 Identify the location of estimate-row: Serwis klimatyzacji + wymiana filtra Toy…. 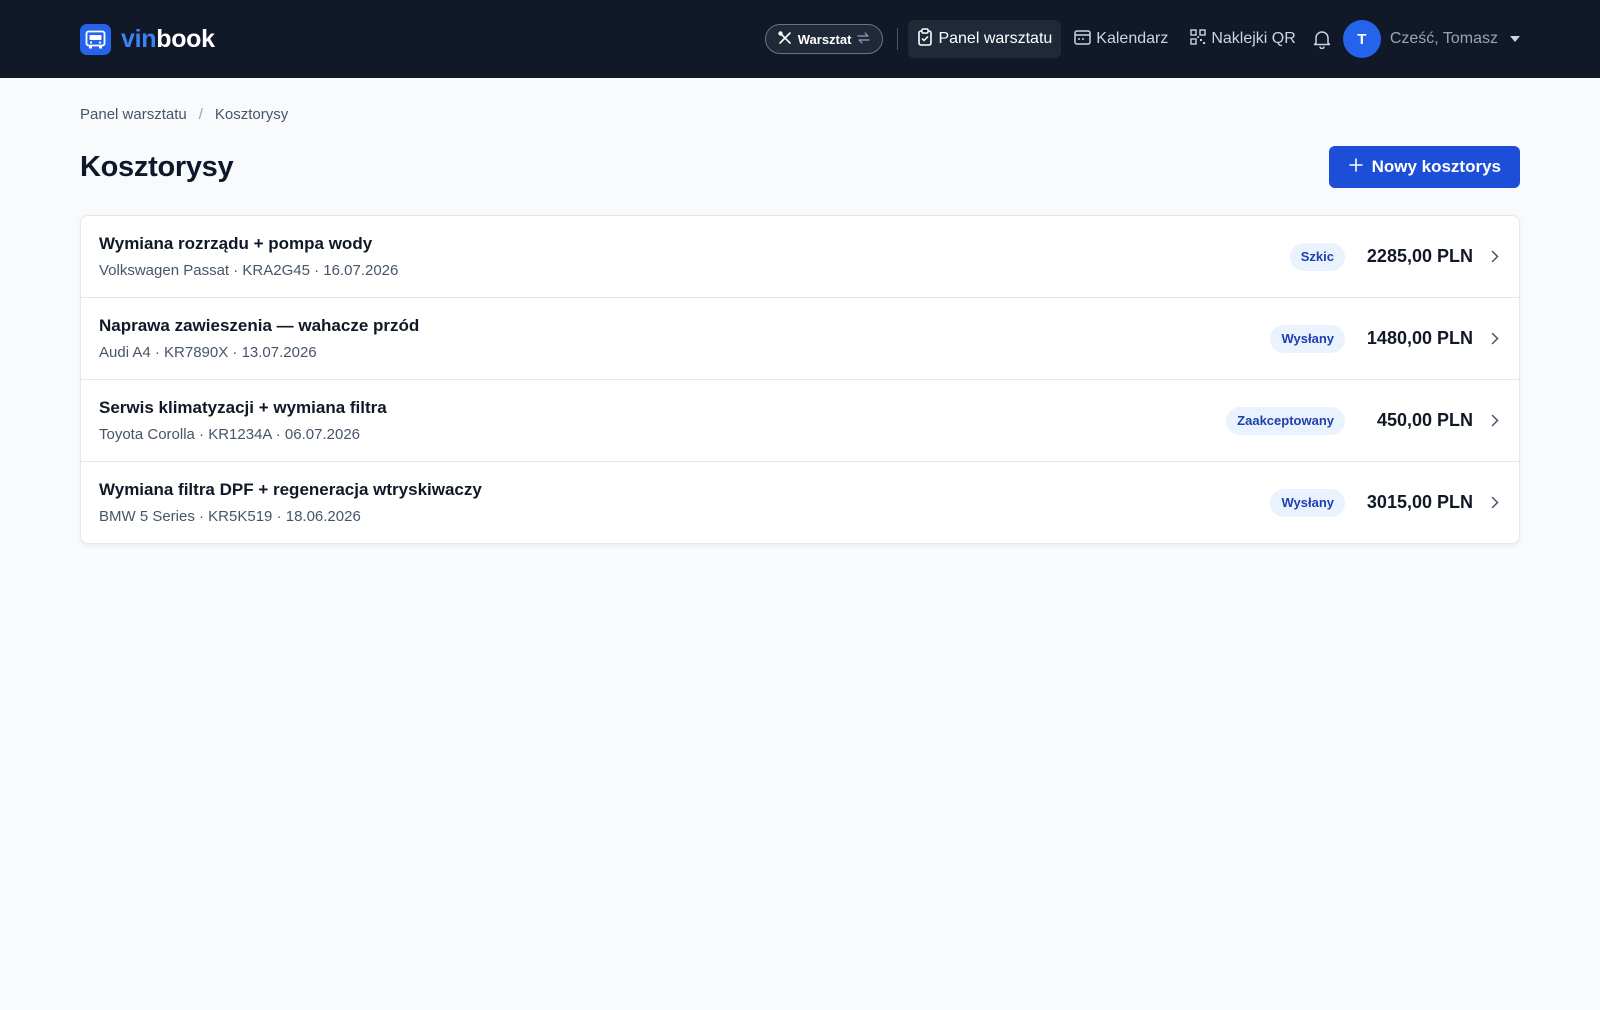
(800, 421).